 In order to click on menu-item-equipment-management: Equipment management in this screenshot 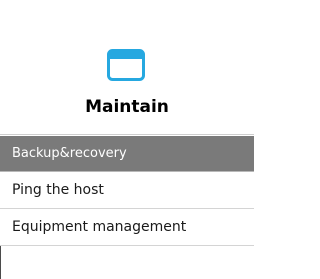, I will do `click(127, 227)`.